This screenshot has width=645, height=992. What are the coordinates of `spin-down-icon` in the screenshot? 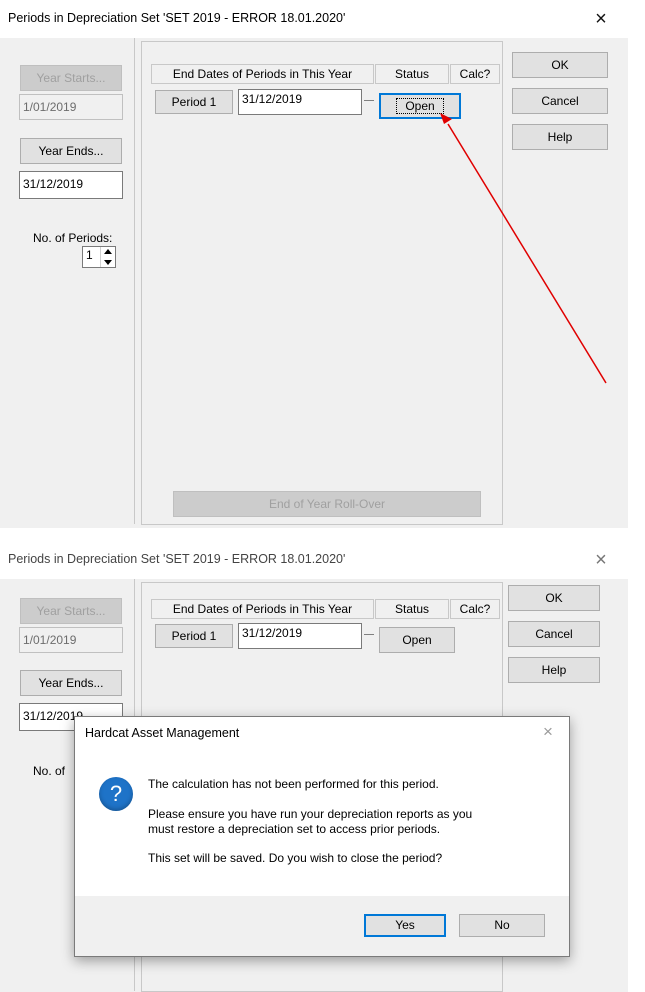 It's located at (108, 262).